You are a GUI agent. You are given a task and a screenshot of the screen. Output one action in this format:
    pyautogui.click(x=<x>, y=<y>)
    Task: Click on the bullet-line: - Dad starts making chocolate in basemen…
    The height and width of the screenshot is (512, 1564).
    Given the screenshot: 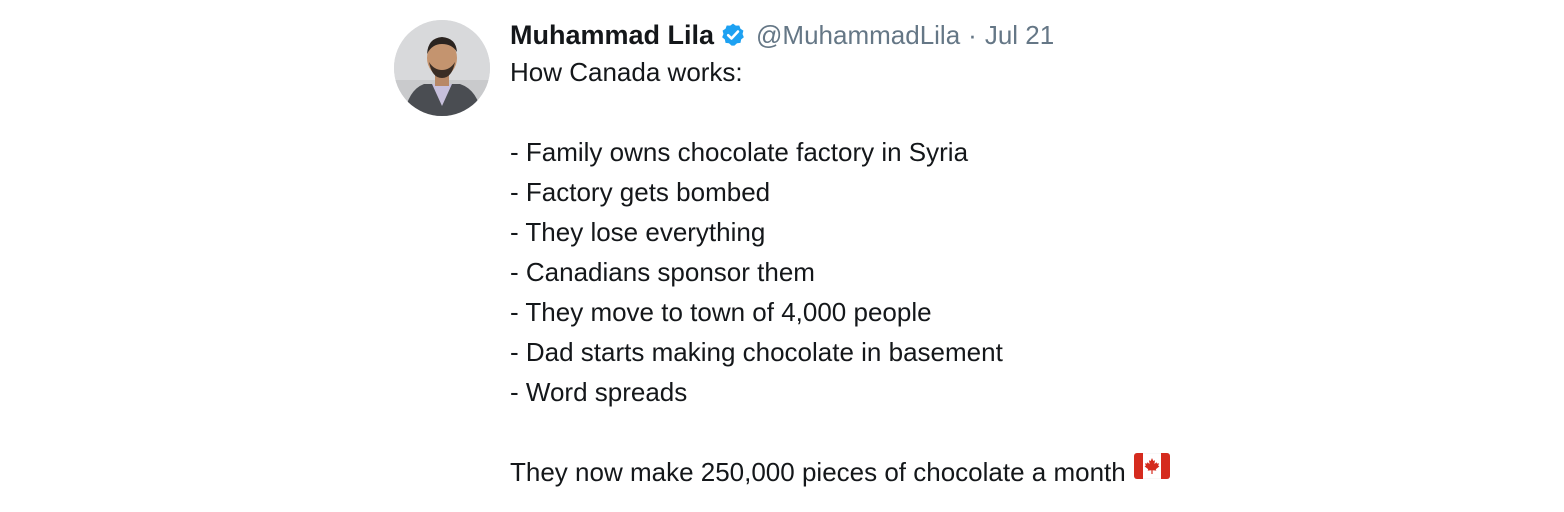 What is the action you would take?
    pyautogui.click(x=756, y=352)
    